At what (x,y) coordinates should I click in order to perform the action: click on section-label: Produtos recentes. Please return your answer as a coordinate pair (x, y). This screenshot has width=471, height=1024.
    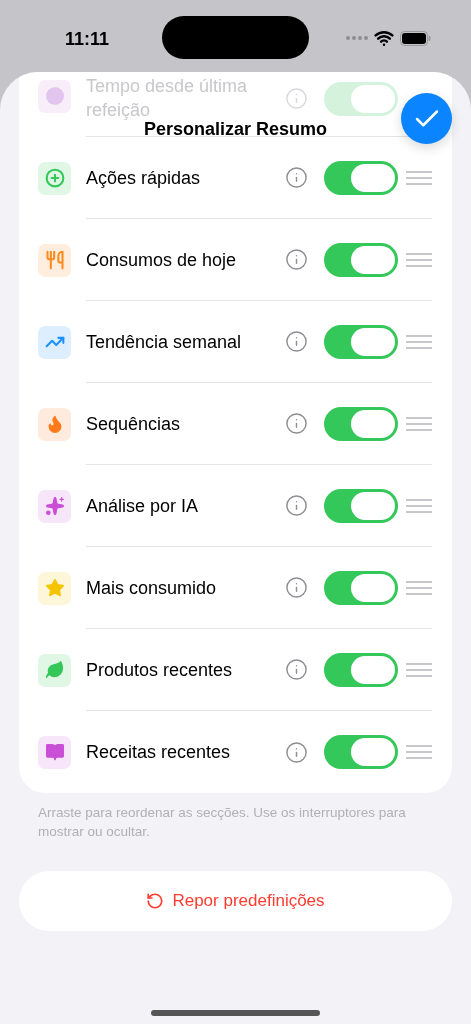
    Looking at the image, I should click on (159, 670).